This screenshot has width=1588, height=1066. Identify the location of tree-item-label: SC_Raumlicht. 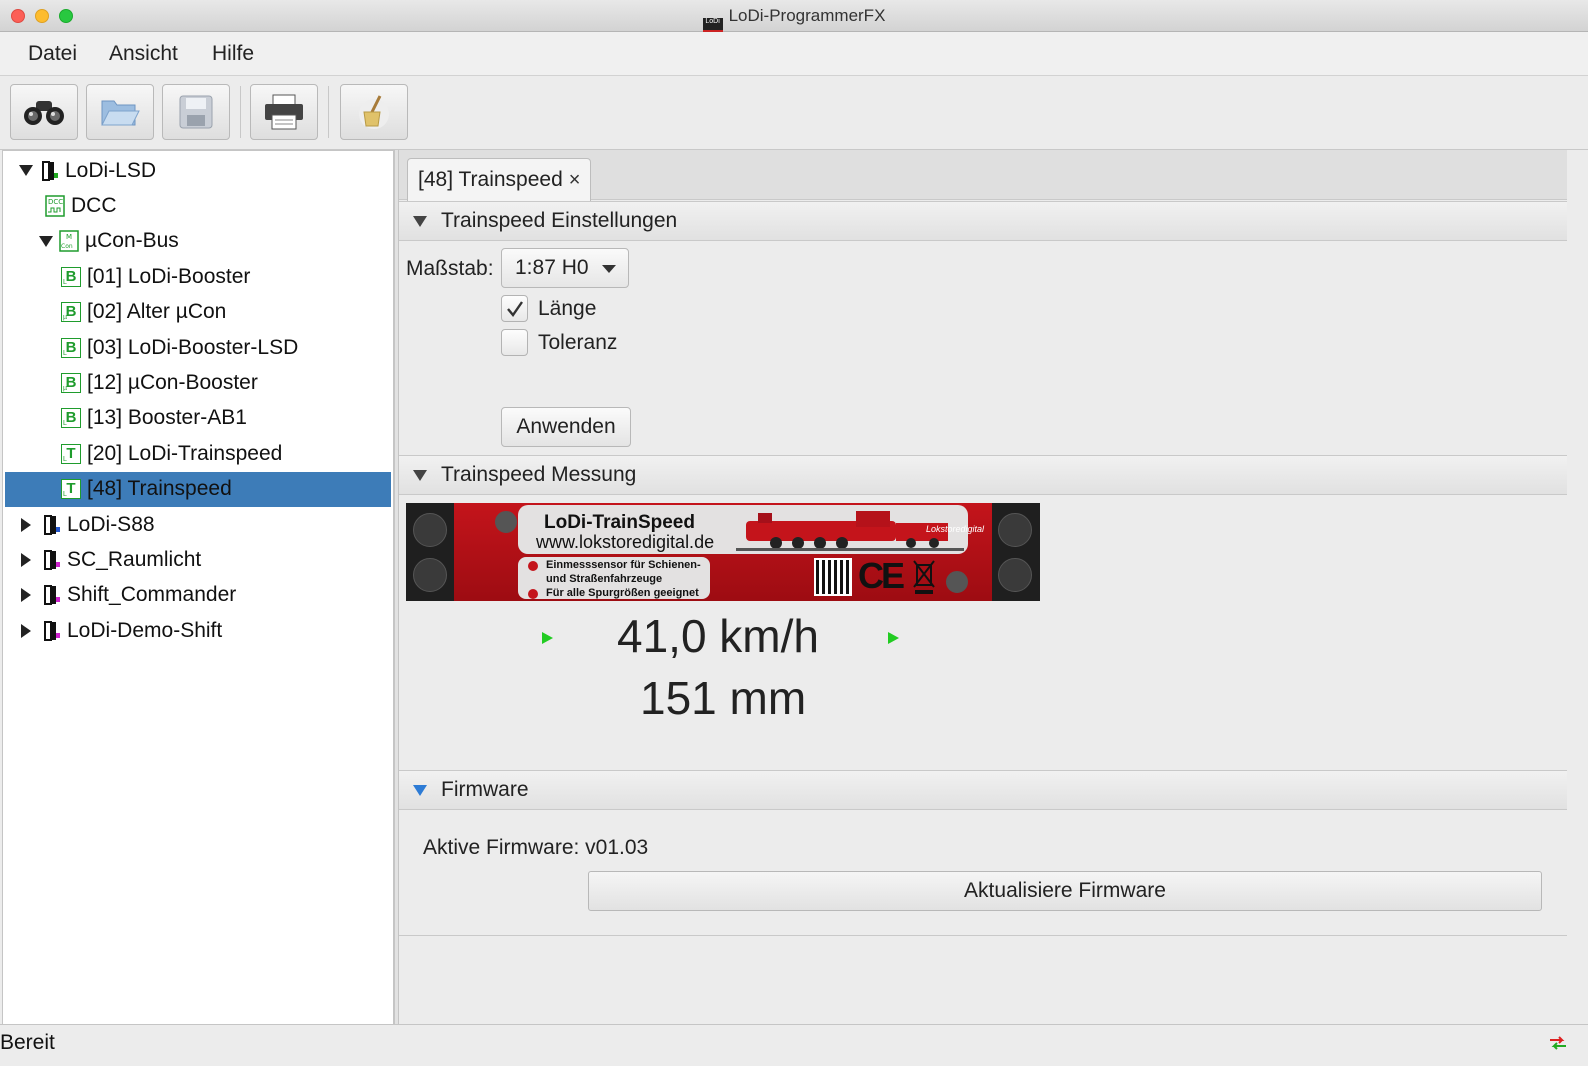
(134, 559).